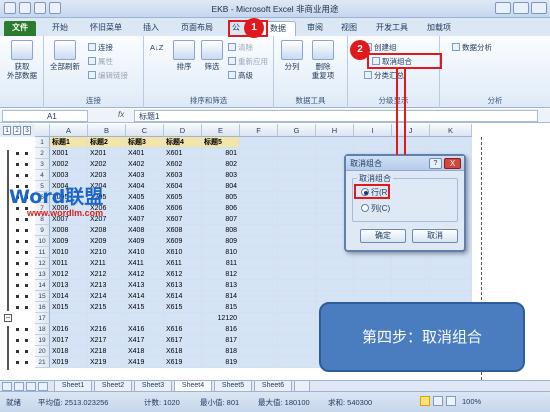  I want to click on cell-g19, so click(297, 340).